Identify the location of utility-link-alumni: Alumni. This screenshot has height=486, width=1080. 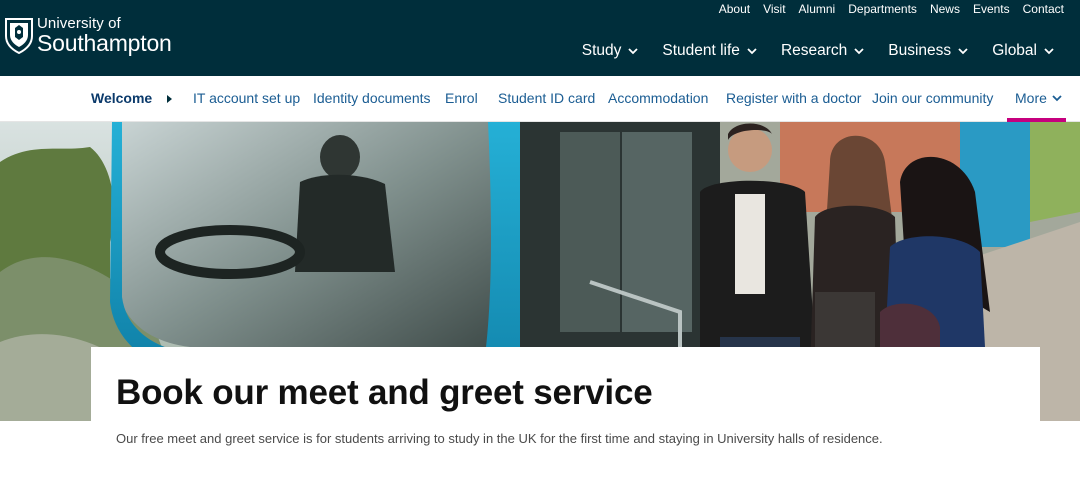
(817, 9).